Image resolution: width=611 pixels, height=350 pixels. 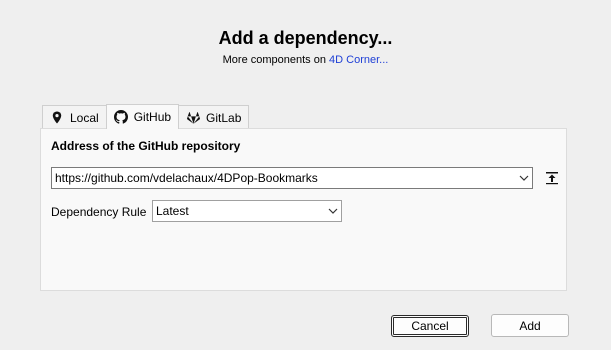 What do you see at coordinates (57, 118) in the screenshot?
I see `location-pin-icon` at bounding box center [57, 118].